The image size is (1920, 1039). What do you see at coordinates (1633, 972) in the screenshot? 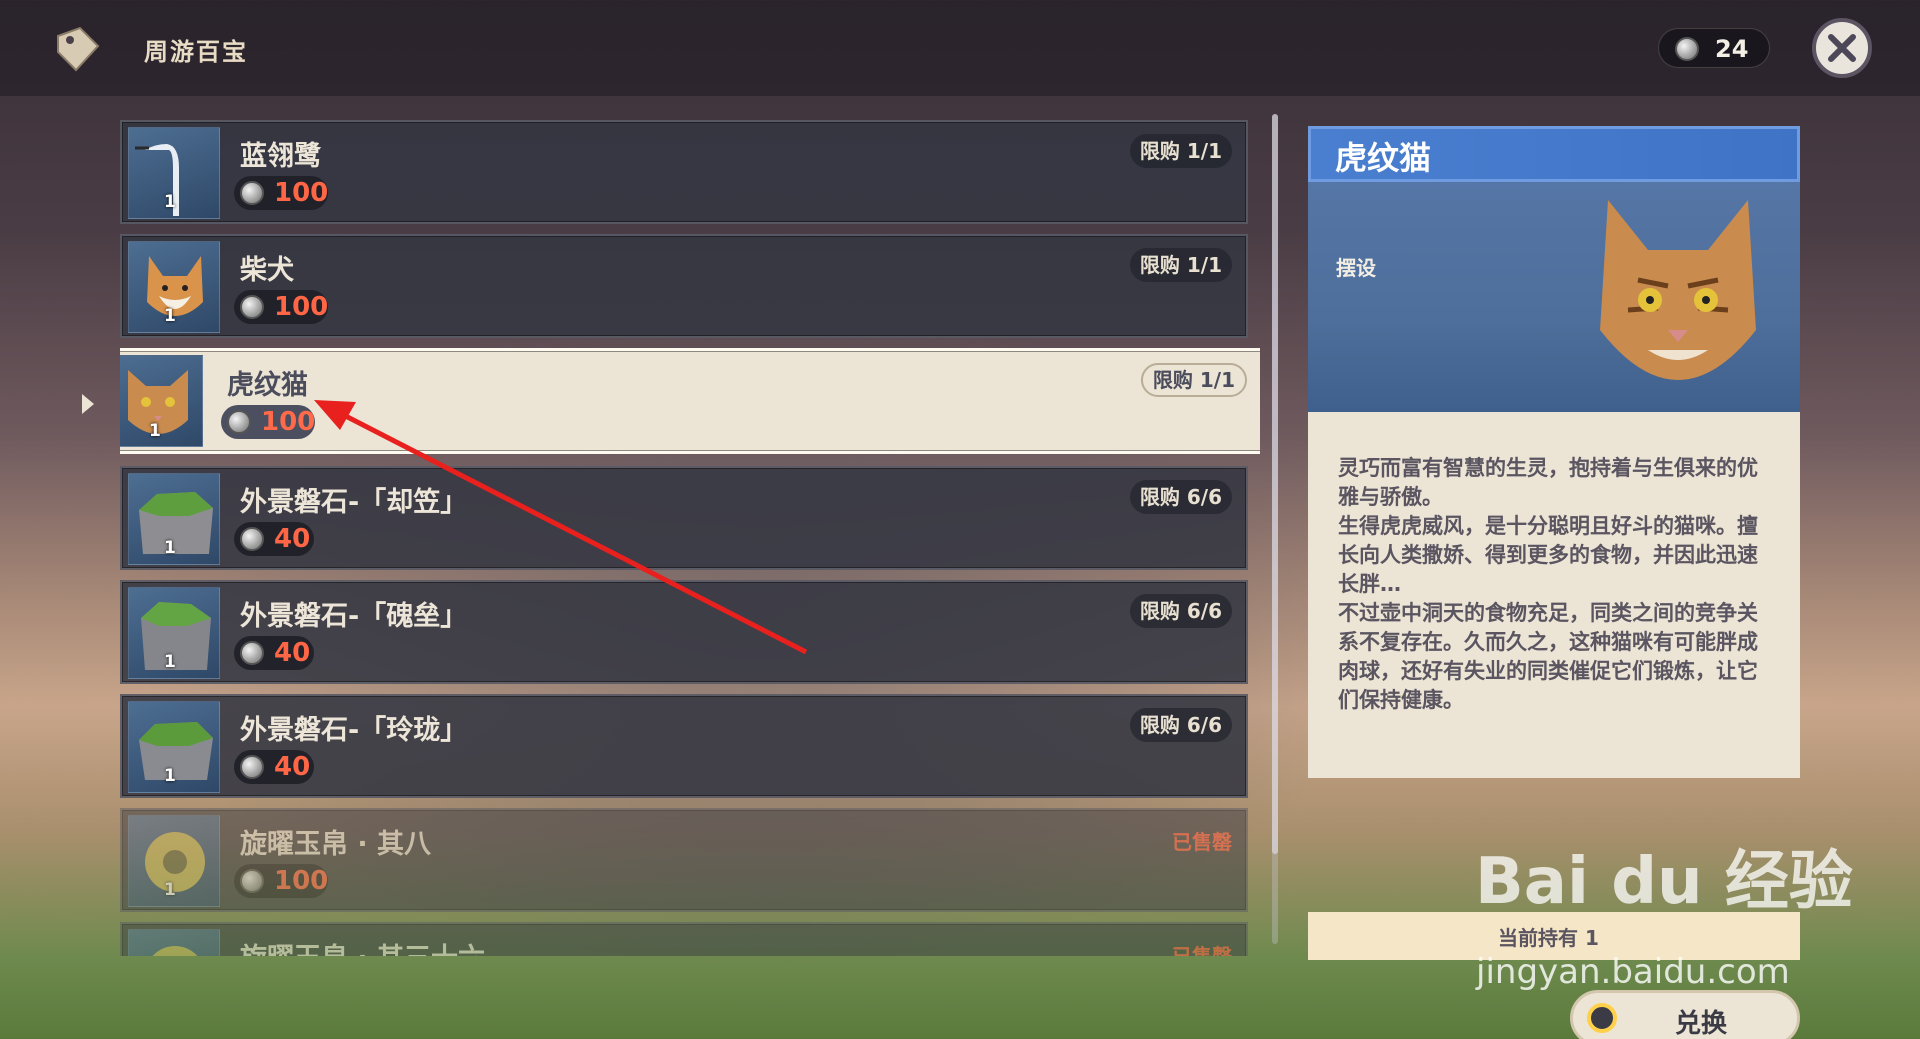
I see `watermark-url: jingyan.baidu.com` at bounding box center [1633, 972].